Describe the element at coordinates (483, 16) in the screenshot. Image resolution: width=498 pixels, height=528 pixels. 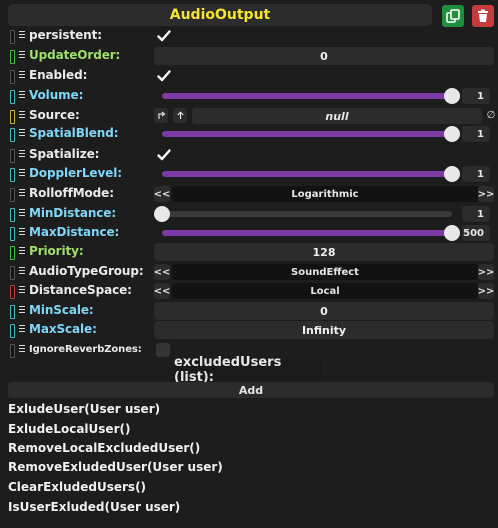
I see `delete-button` at that location.